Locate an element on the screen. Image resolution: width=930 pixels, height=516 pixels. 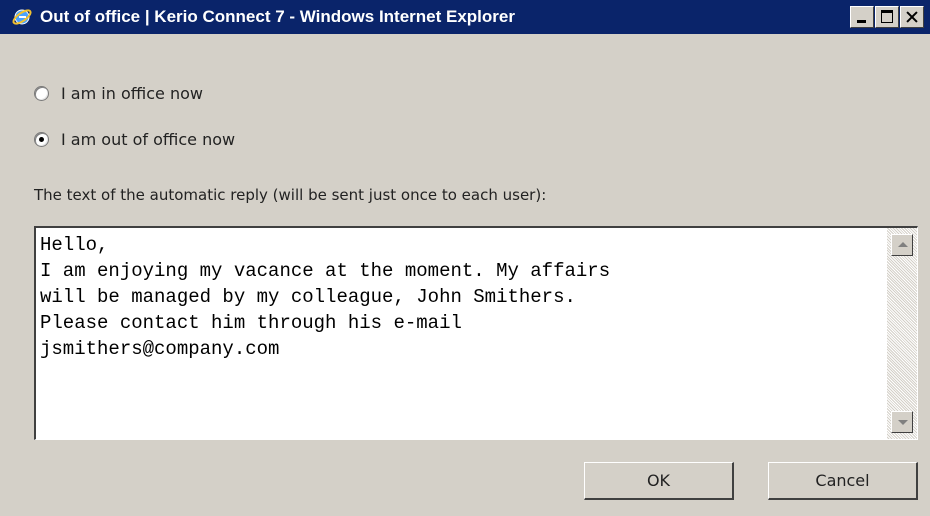
vertical-scrollbar is located at coordinates (902, 333).